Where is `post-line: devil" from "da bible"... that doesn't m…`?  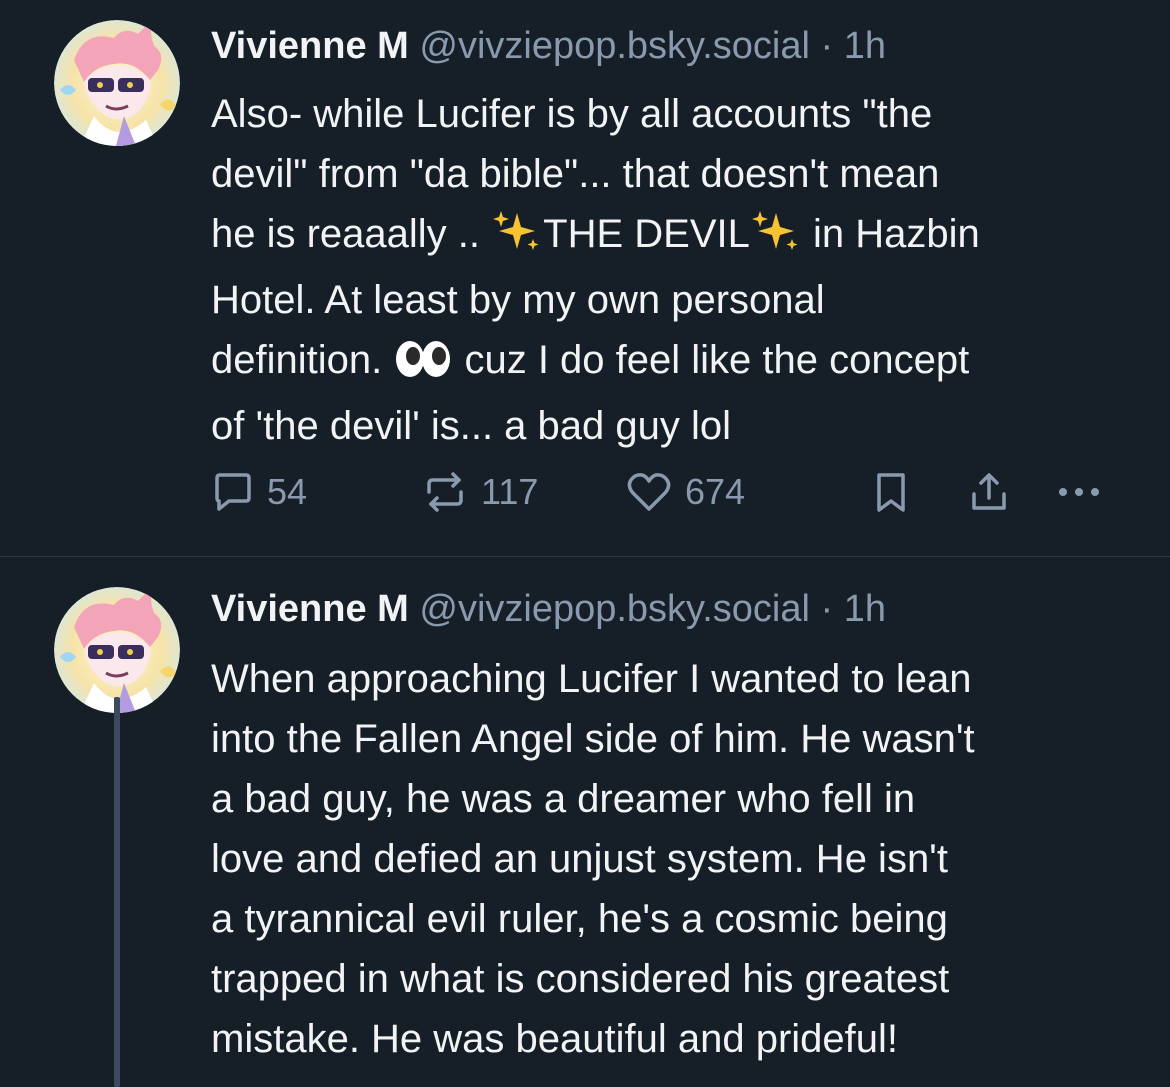 post-line: devil" from "da bible"... that doesn't m… is located at coordinates (575, 174).